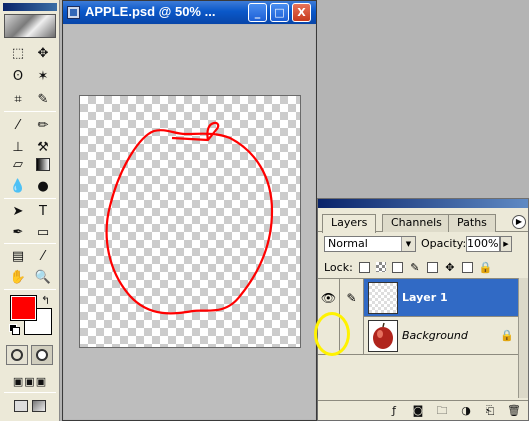 The image size is (529, 421). Describe the element at coordinates (30, 7) in the screenshot. I see `toolbox-titlebar` at that location.